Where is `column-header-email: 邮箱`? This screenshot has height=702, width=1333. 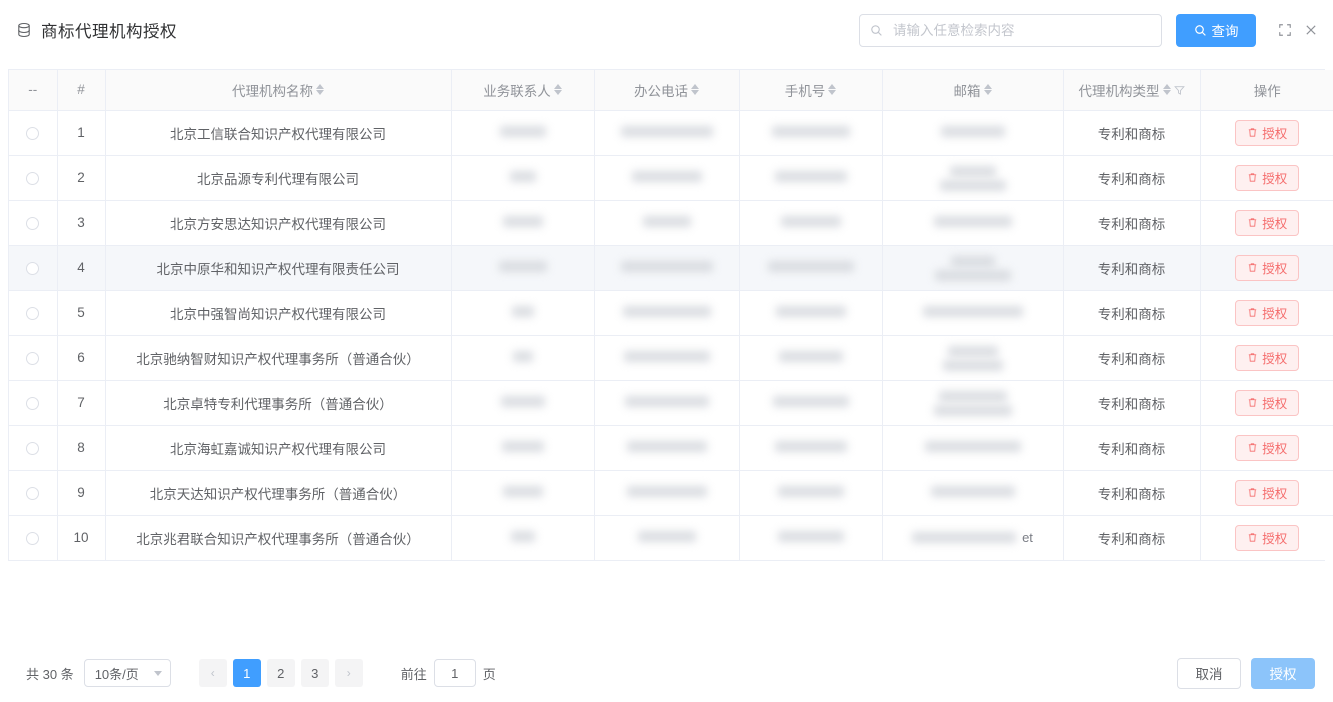 column-header-email: 邮箱 is located at coordinates (973, 90).